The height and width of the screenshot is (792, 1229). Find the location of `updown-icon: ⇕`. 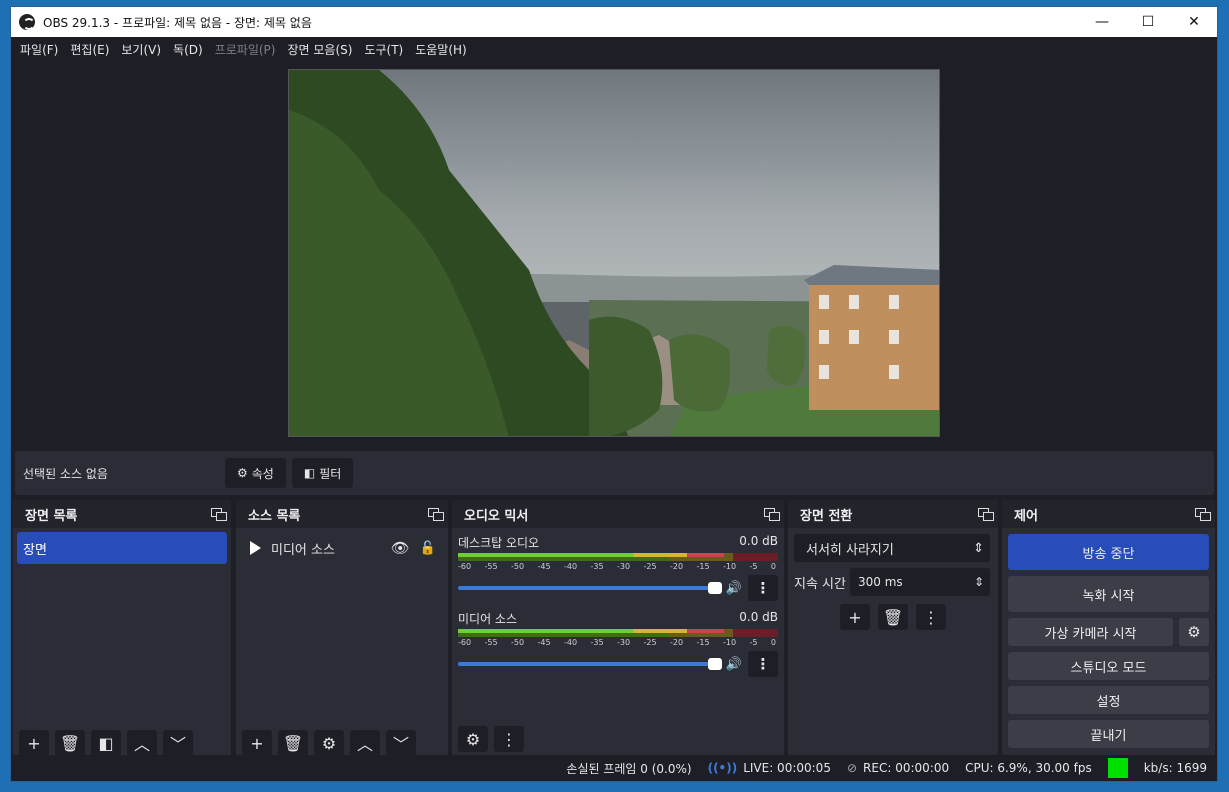

updown-icon: ⇕ is located at coordinates (979, 582).